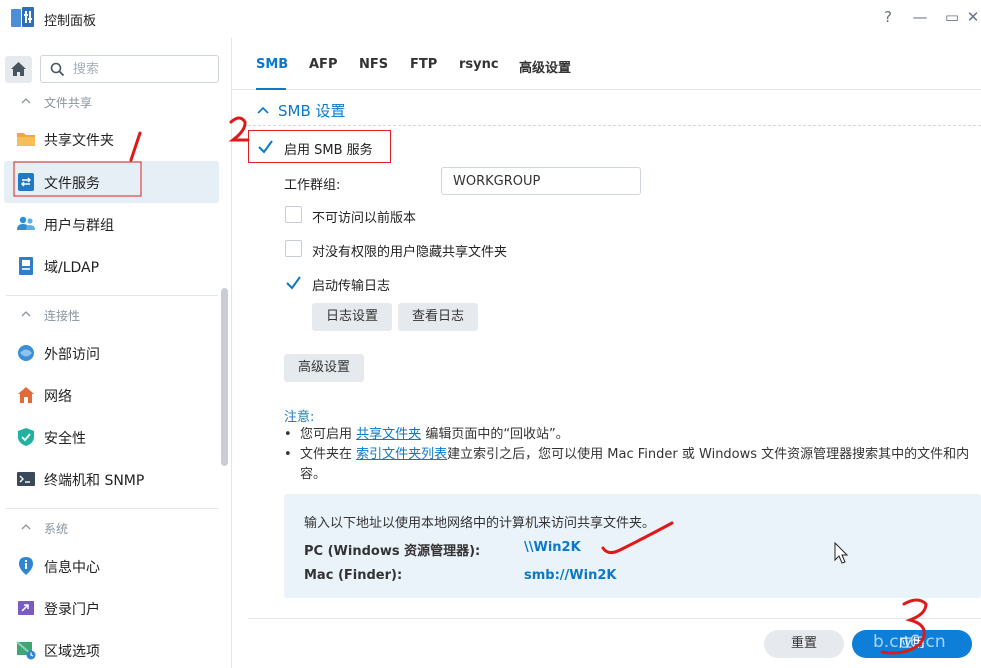 The height and width of the screenshot is (668, 981). What do you see at coordinates (143, 69) in the screenshot?
I see `search-input` at bounding box center [143, 69].